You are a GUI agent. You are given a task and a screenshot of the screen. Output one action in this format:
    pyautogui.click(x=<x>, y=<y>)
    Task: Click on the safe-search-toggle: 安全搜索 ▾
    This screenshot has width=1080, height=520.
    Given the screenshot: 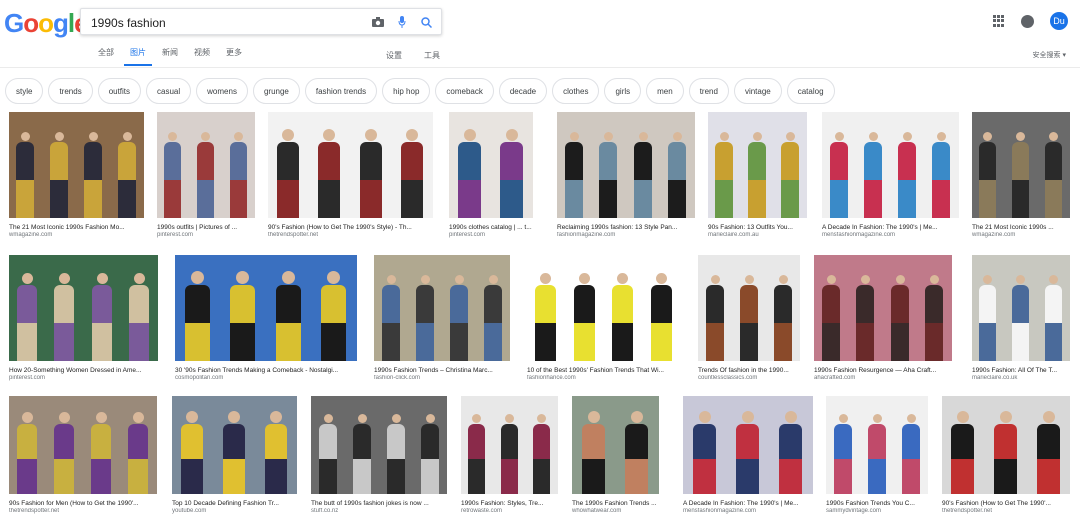 What is the action you would take?
    pyautogui.click(x=1049, y=55)
    